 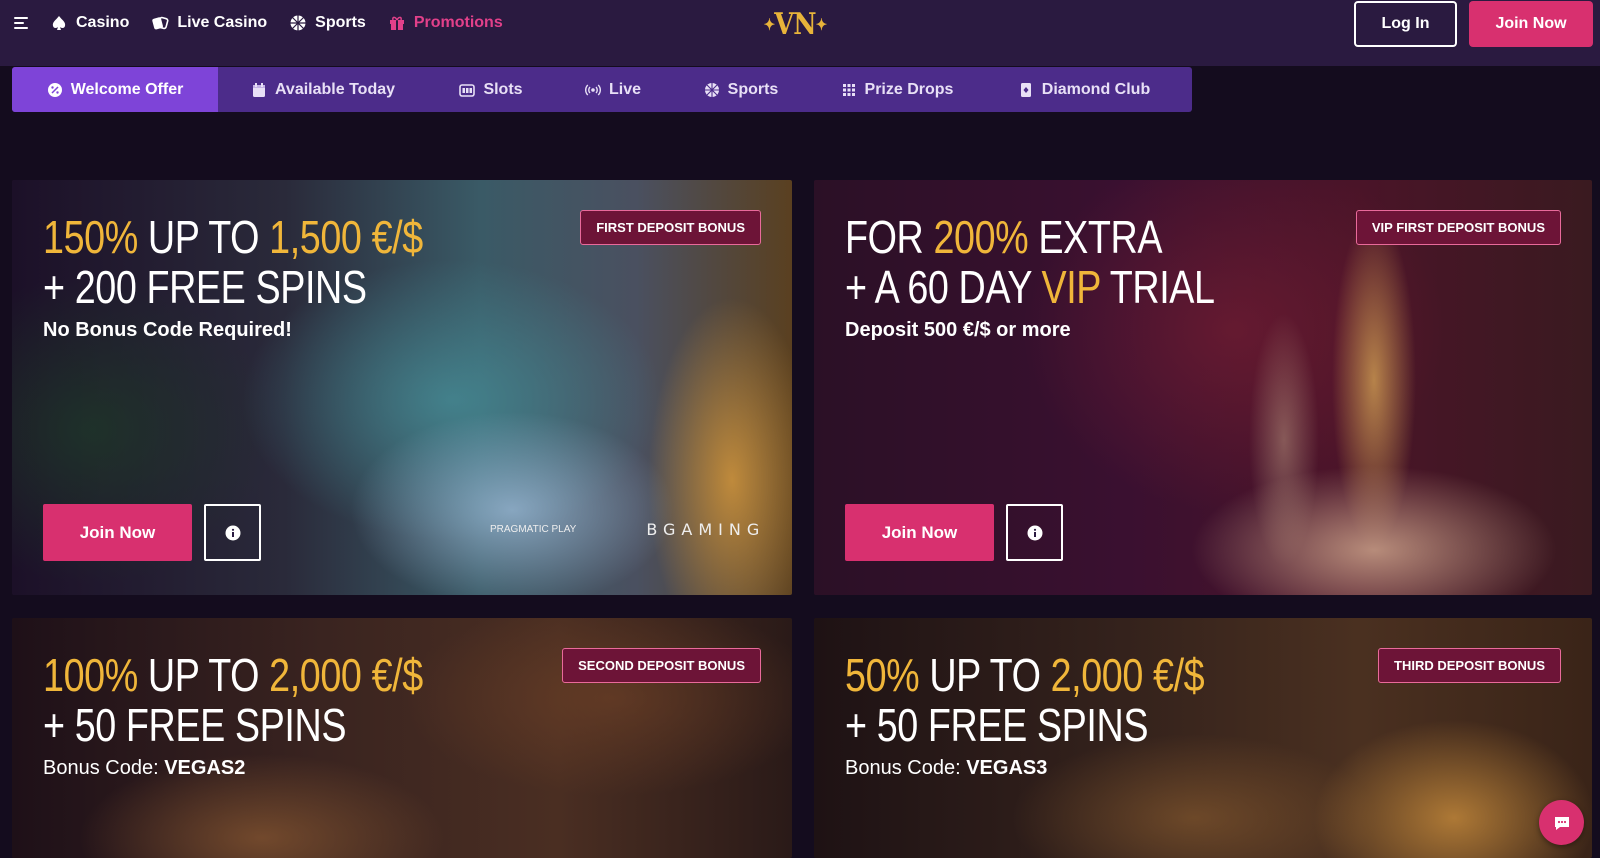 I want to click on chat-icon, so click(x=1561, y=823).